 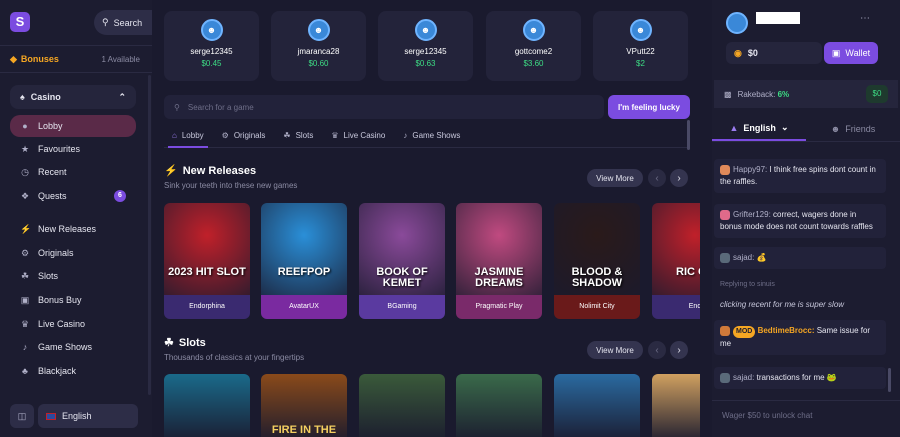 I want to click on winner-name: jmaranca28, so click(x=318, y=51).